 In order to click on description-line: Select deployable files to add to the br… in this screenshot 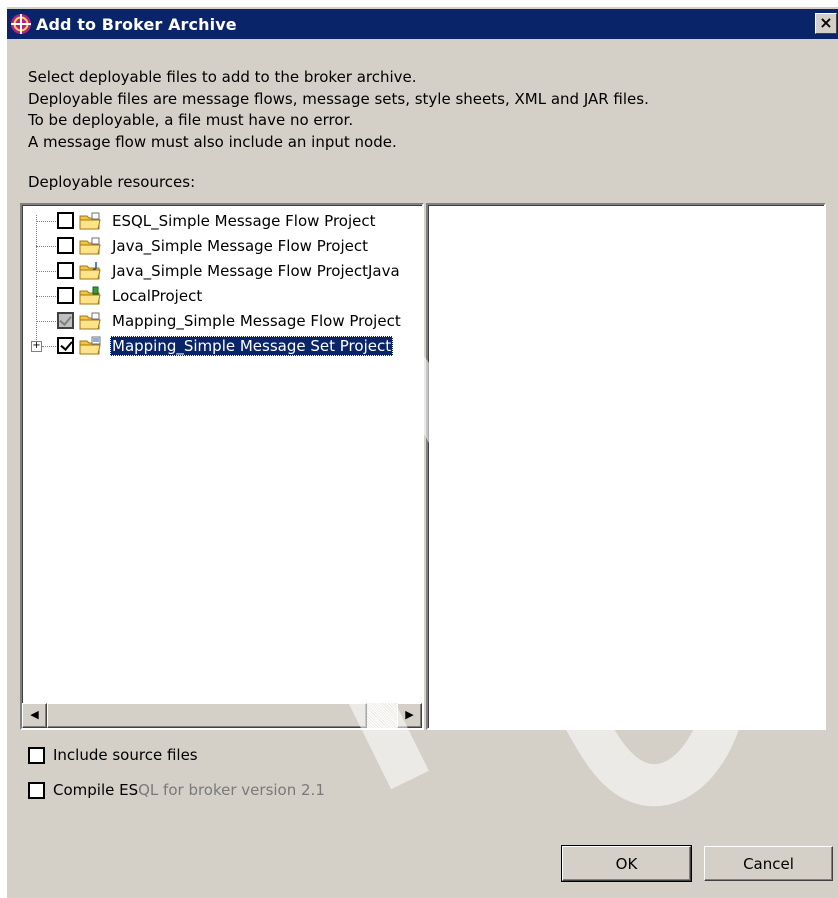, I will do `click(222, 77)`.